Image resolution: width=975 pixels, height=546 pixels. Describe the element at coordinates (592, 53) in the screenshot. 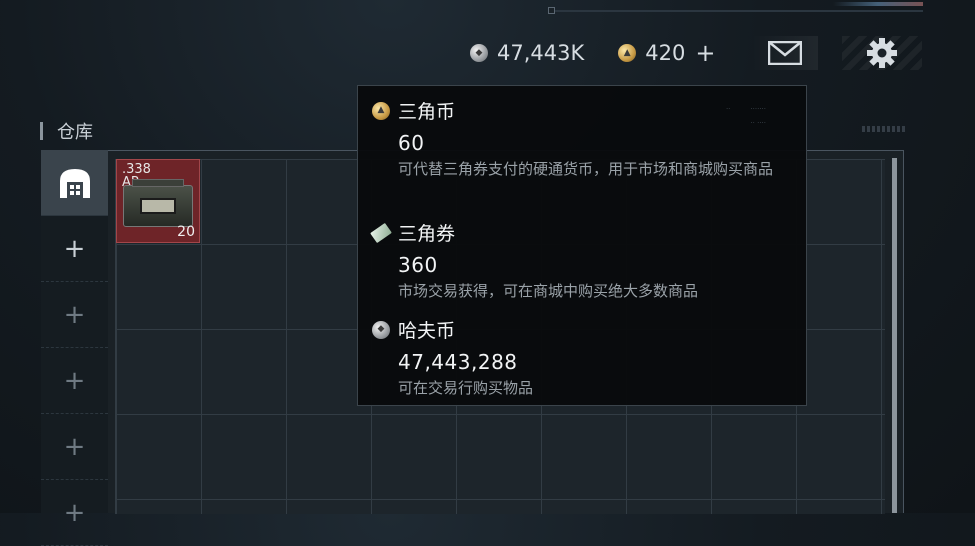

I see `currency-bar: ◆ 47,443K ▲ 420 +` at that location.